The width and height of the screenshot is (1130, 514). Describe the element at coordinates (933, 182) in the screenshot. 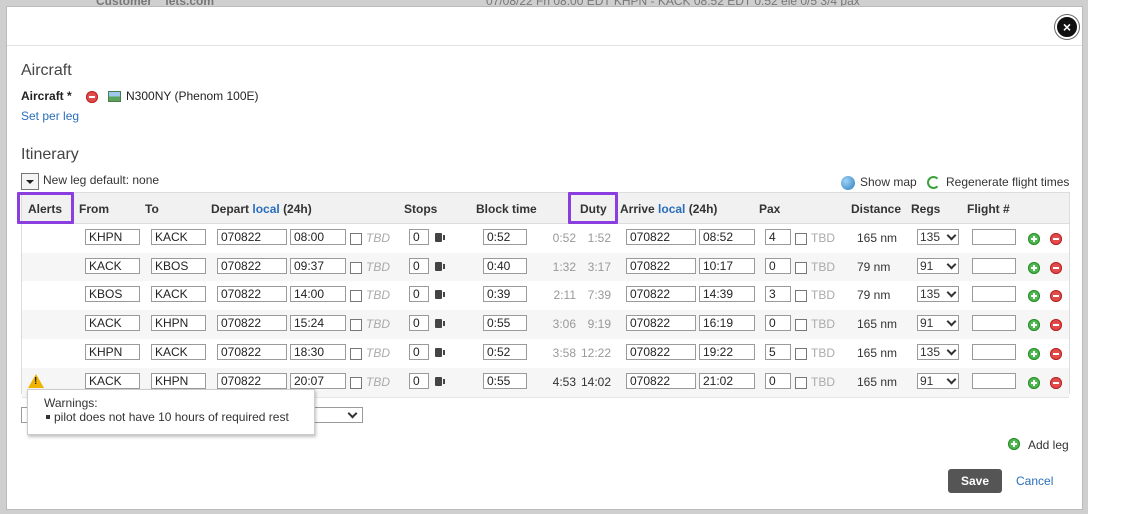

I see `refresh-icon` at that location.